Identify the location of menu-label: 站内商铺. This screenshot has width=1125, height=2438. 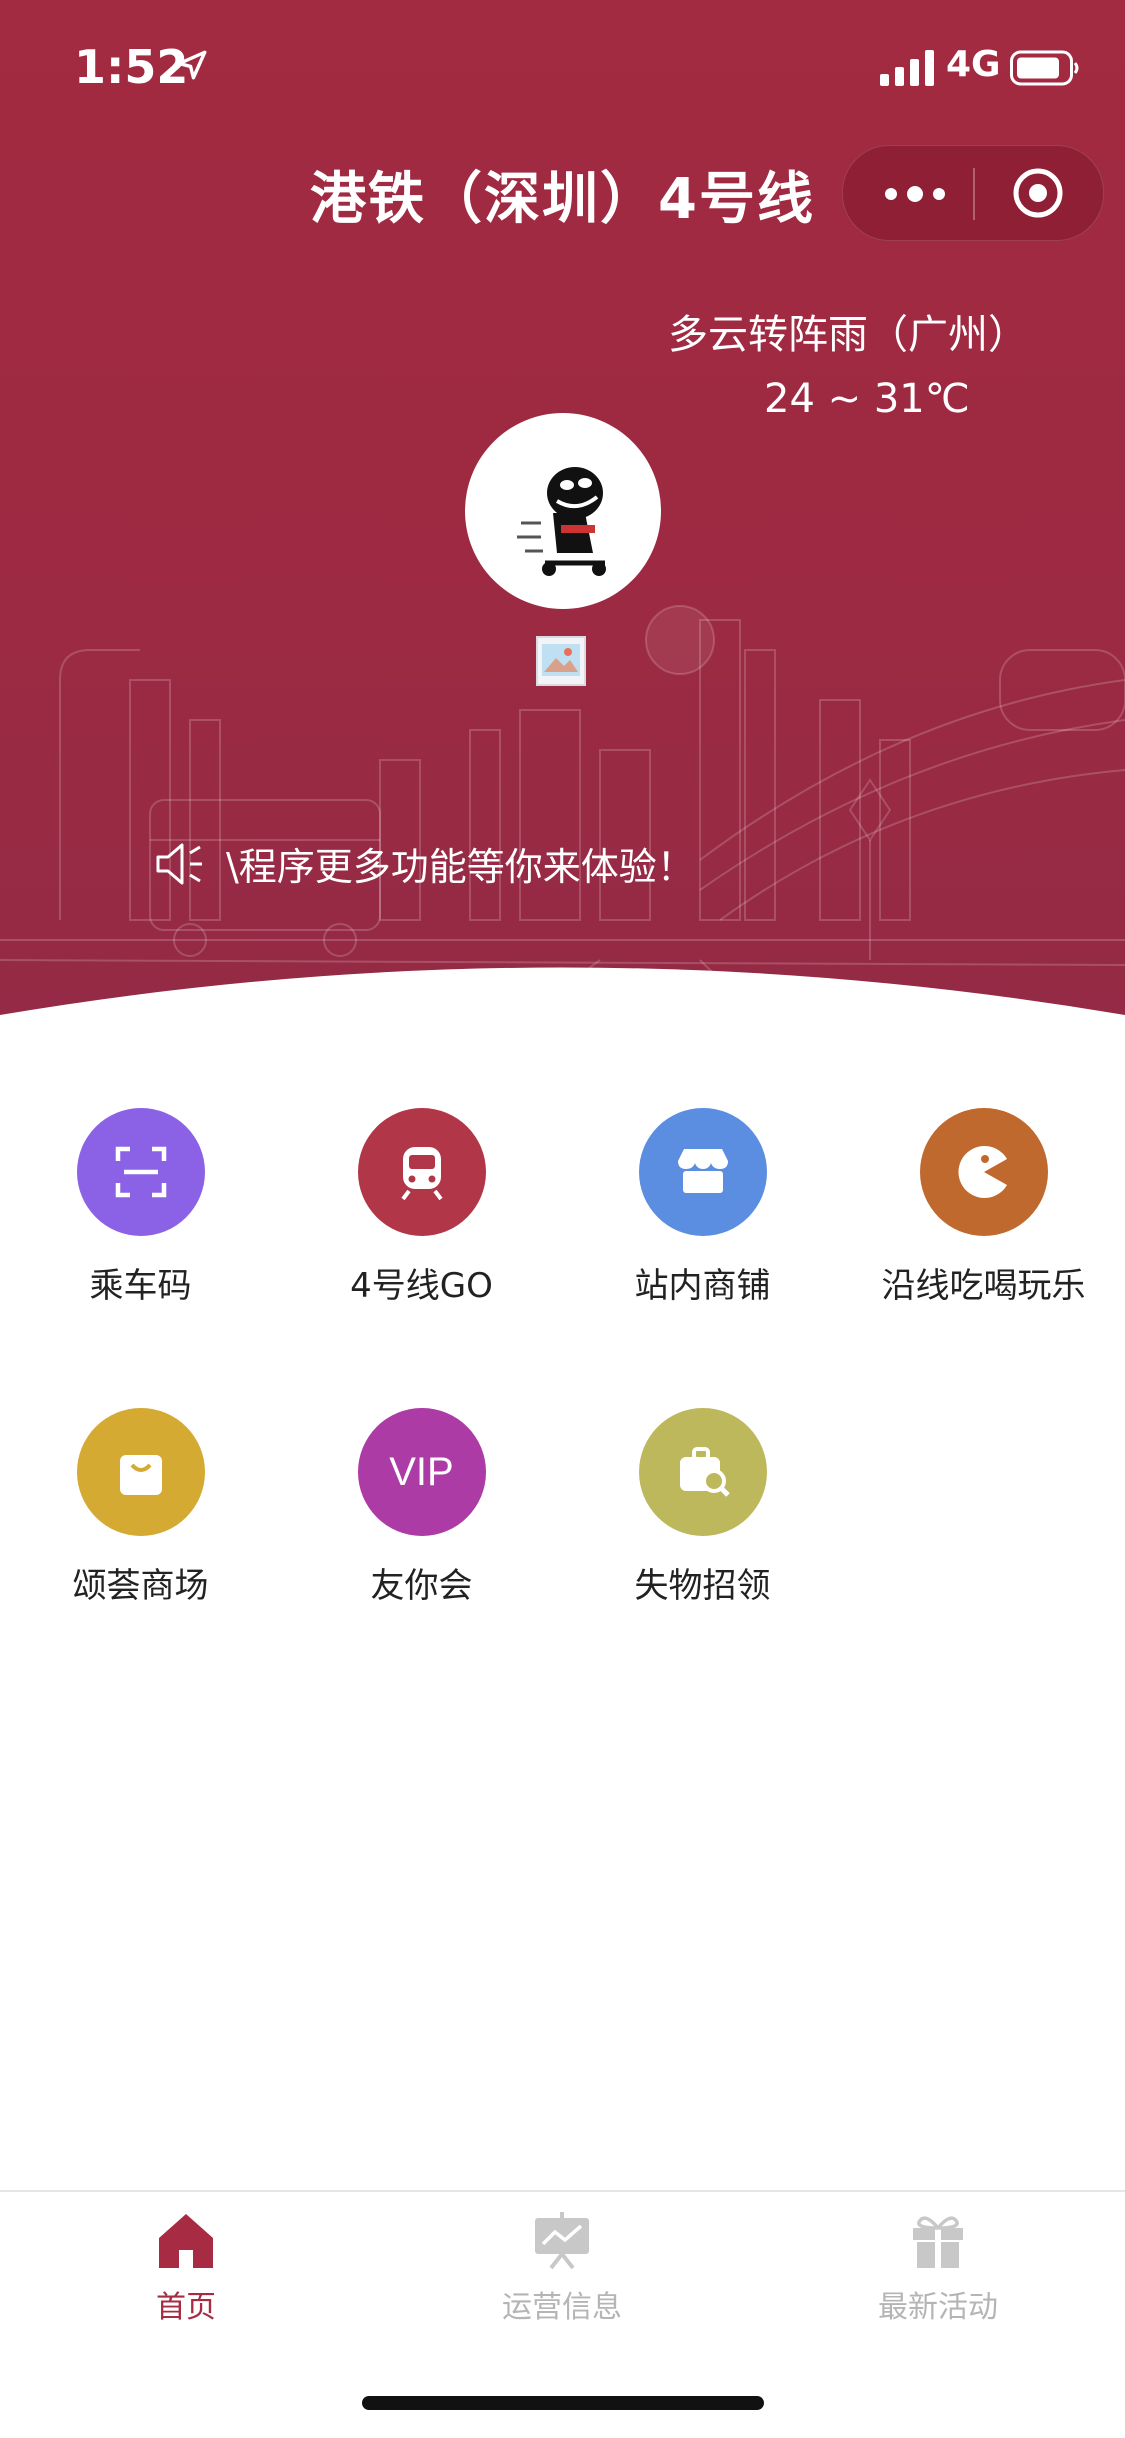
(702, 1286).